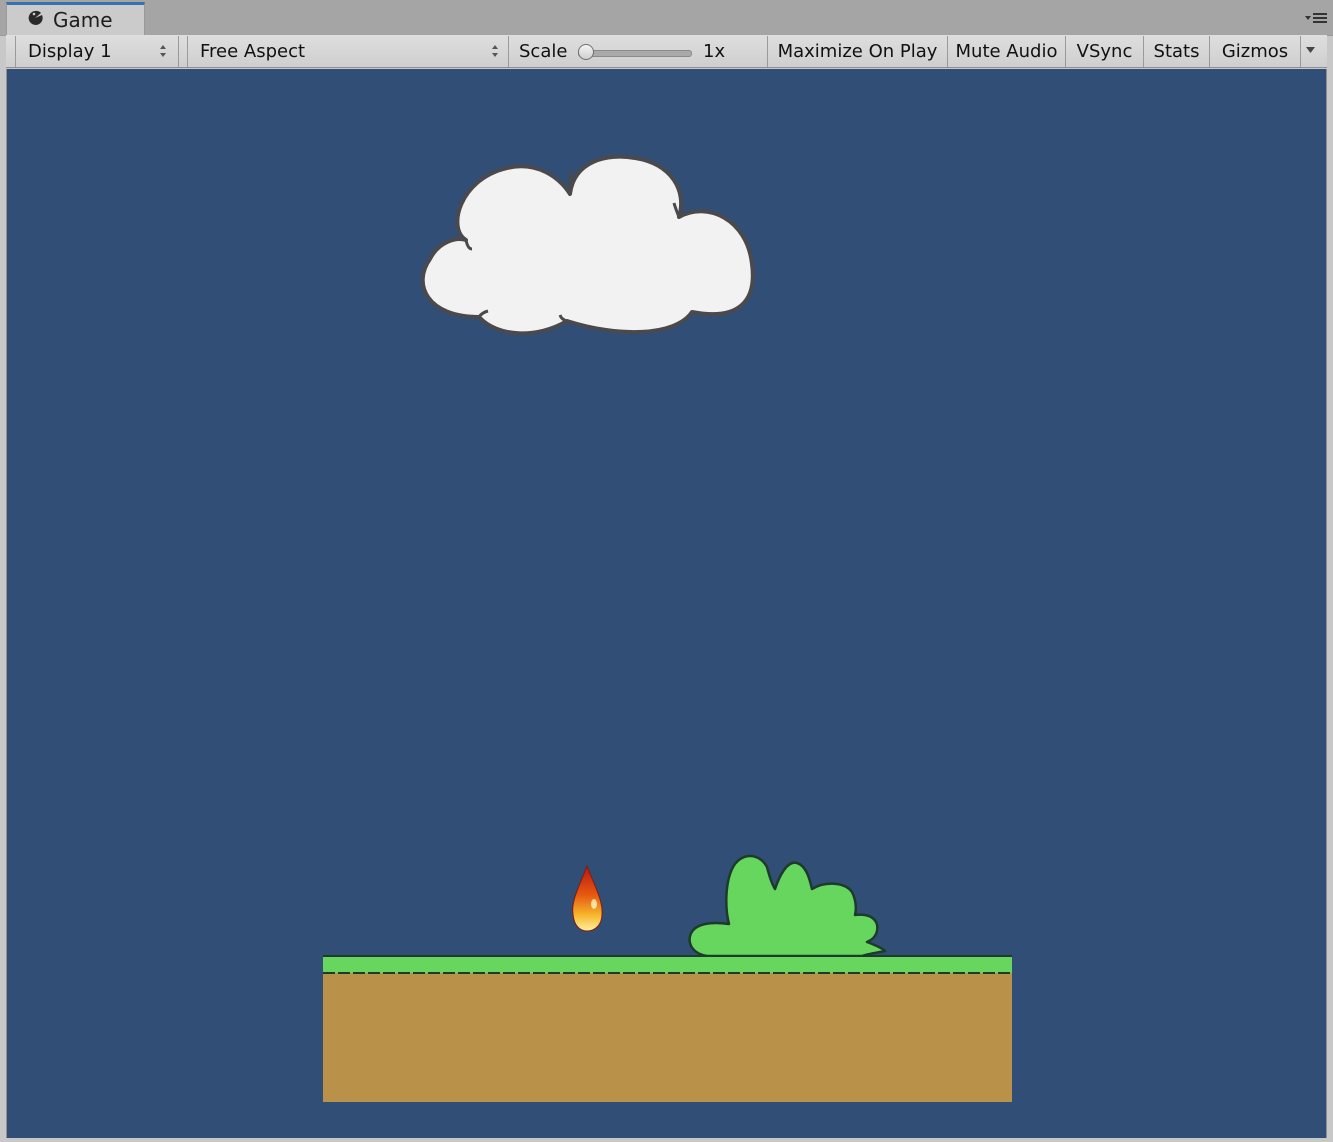  Describe the element at coordinates (667, 1028) in the screenshot. I see `ground-platform` at that location.